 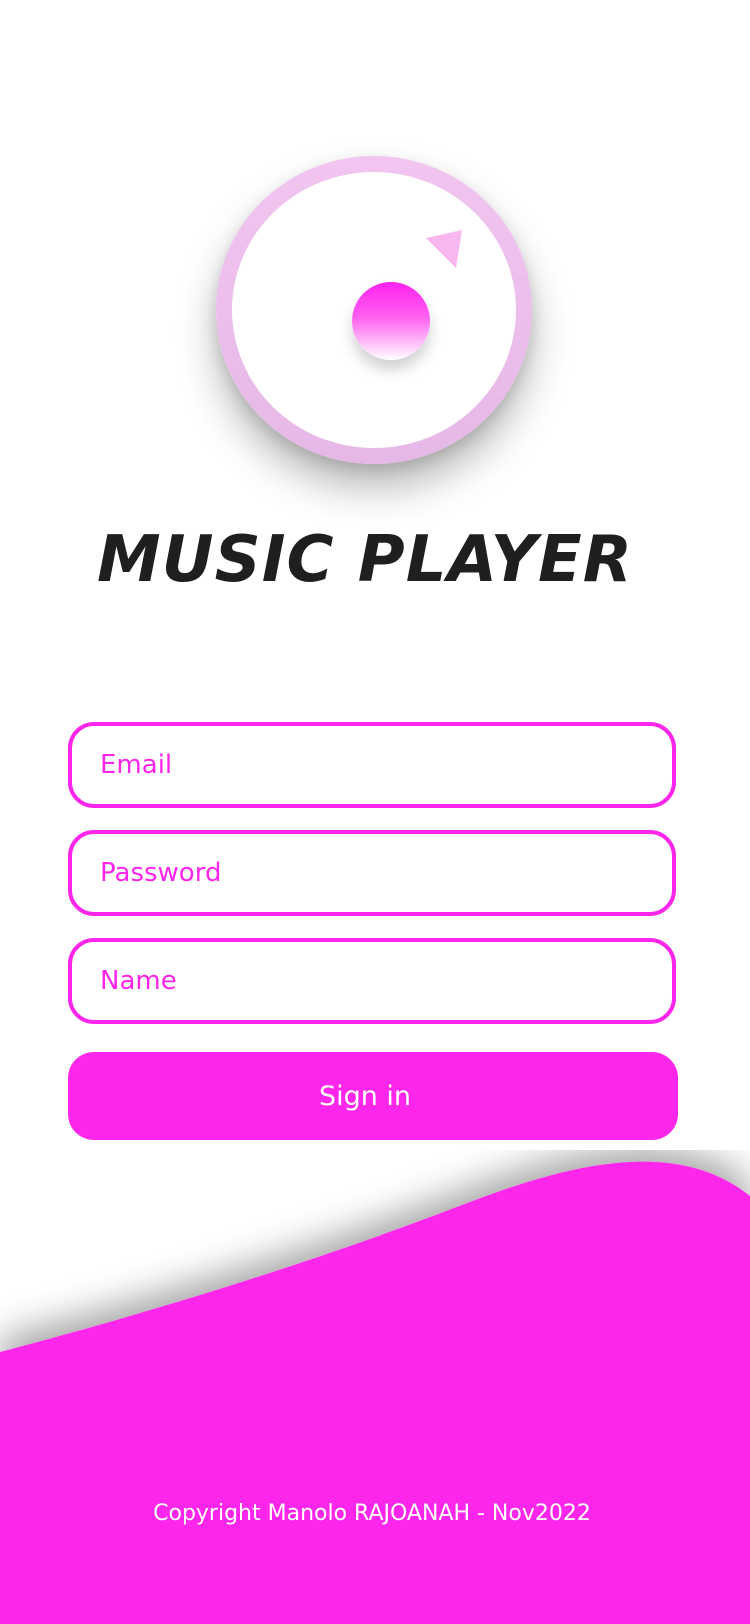 I want to click on name-input, so click(x=372, y=981).